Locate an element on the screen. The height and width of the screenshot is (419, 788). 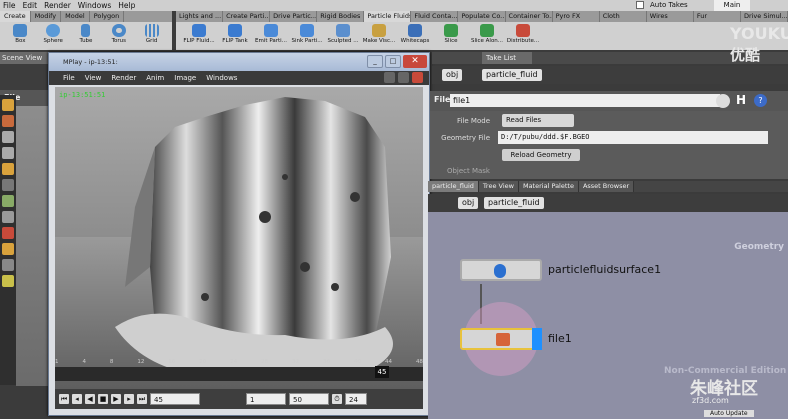
tool-whitecaps: Whitecaps is located at coordinates (415, 36).